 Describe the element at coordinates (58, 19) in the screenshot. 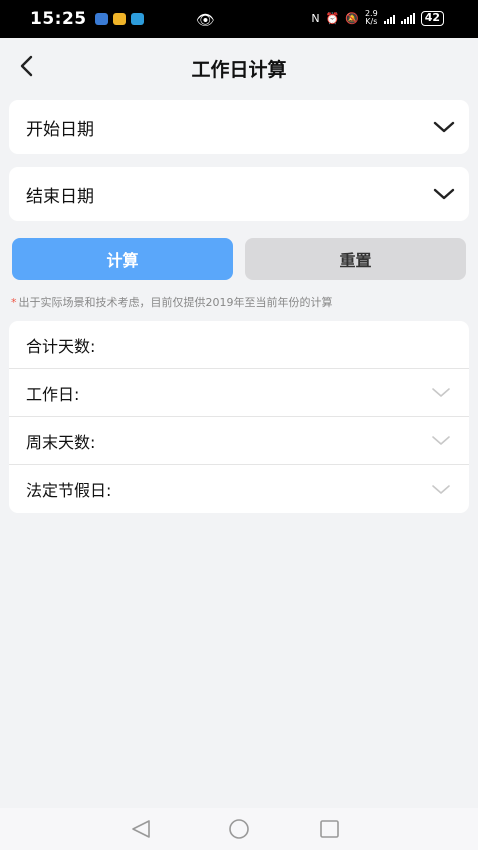

I see `status-time: 15:25` at that location.